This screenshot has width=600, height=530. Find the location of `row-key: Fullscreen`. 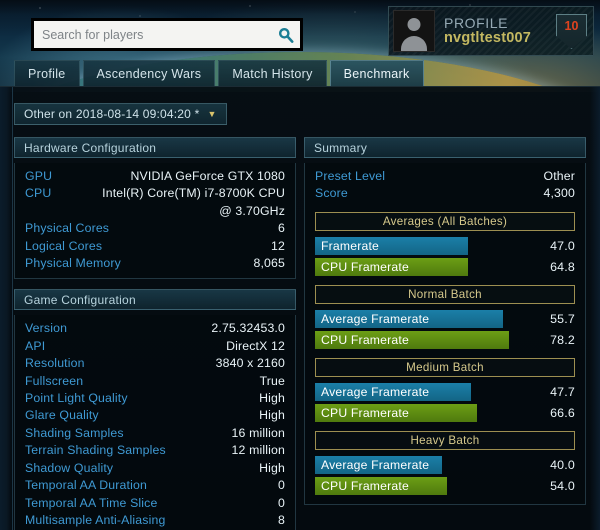

row-key: Fullscreen is located at coordinates (54, 380).